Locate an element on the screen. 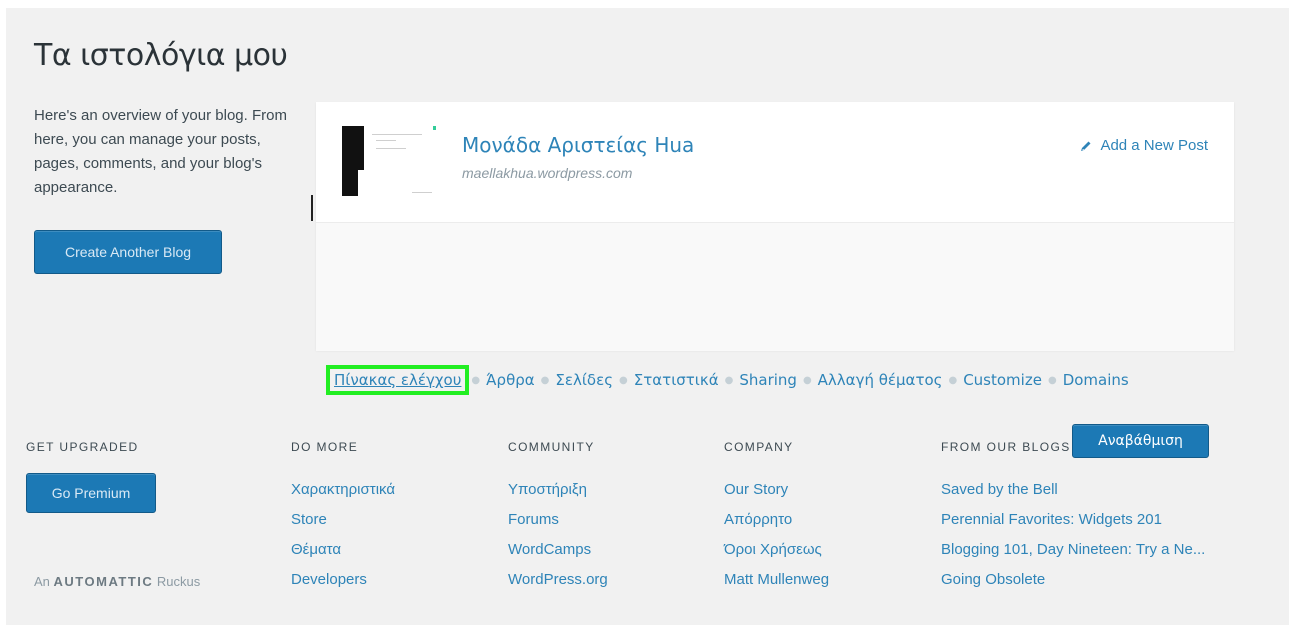 Image resolution: width=1289 pixels, height=625 pixels. blog-thumbnail is located at coordinates (389, 161).